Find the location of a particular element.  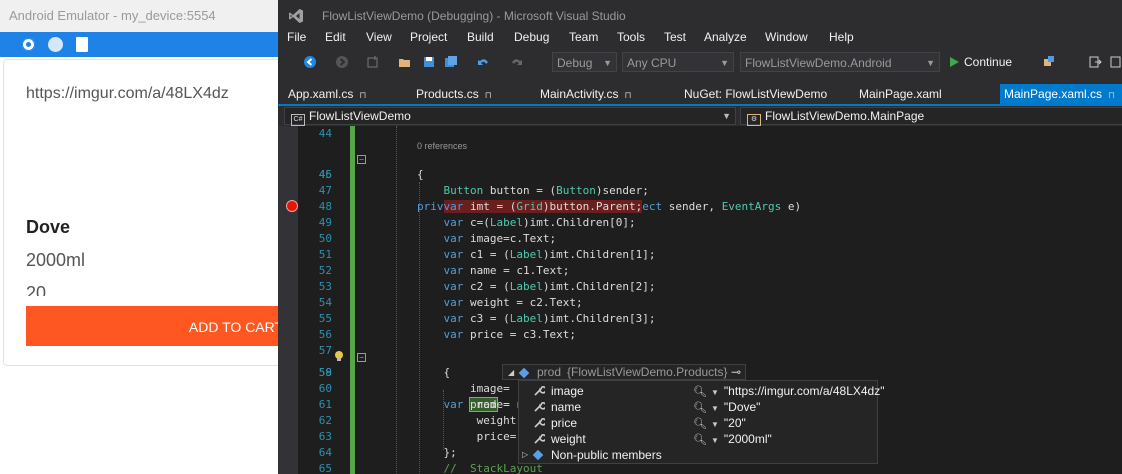

class-icon: ⚙ is located at coordinates (754, 120).